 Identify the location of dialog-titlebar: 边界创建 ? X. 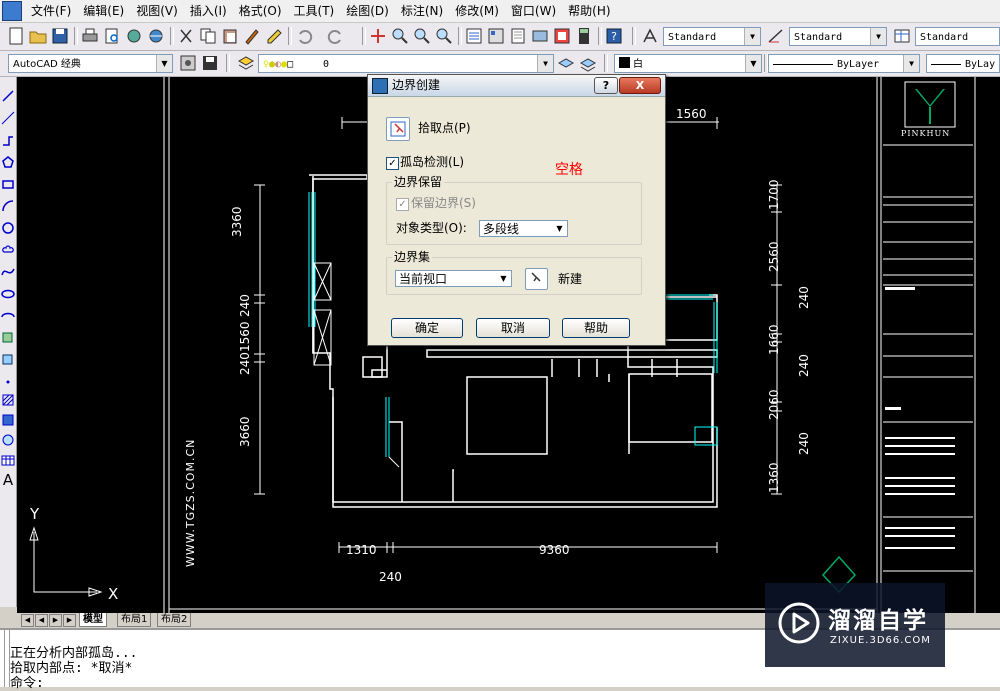
(516, 86).